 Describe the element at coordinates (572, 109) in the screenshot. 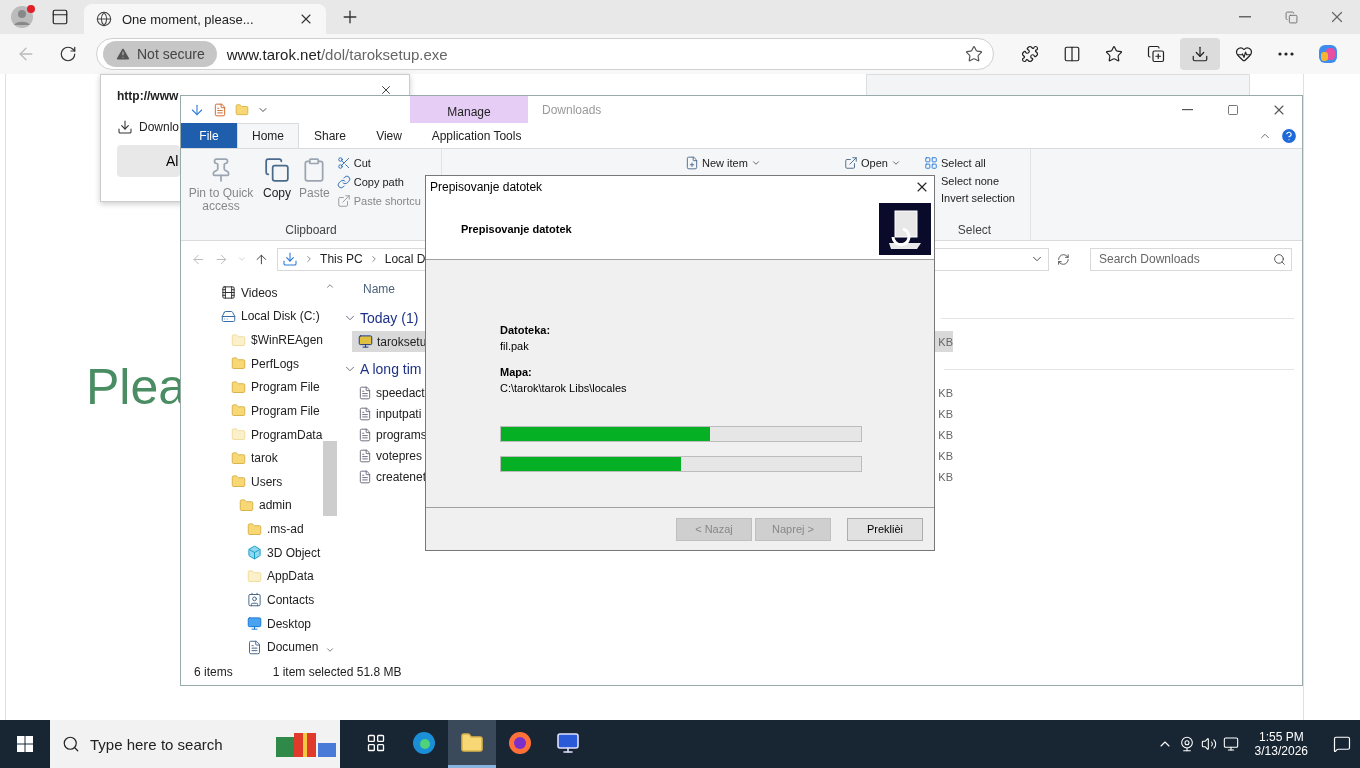

I see `window-title: Downloads` at that location.